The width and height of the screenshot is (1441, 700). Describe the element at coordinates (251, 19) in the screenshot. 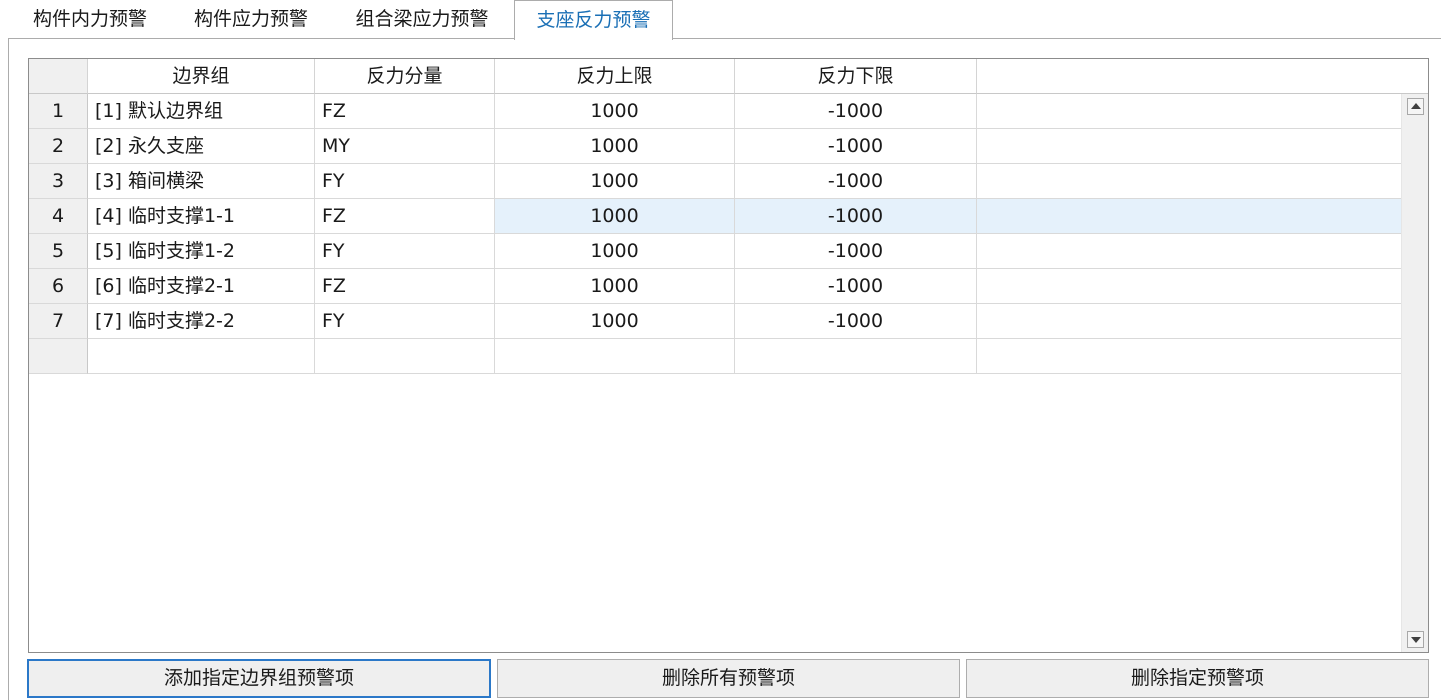

I see `tab-member-stress-warning: 构件应力预警` at that location.